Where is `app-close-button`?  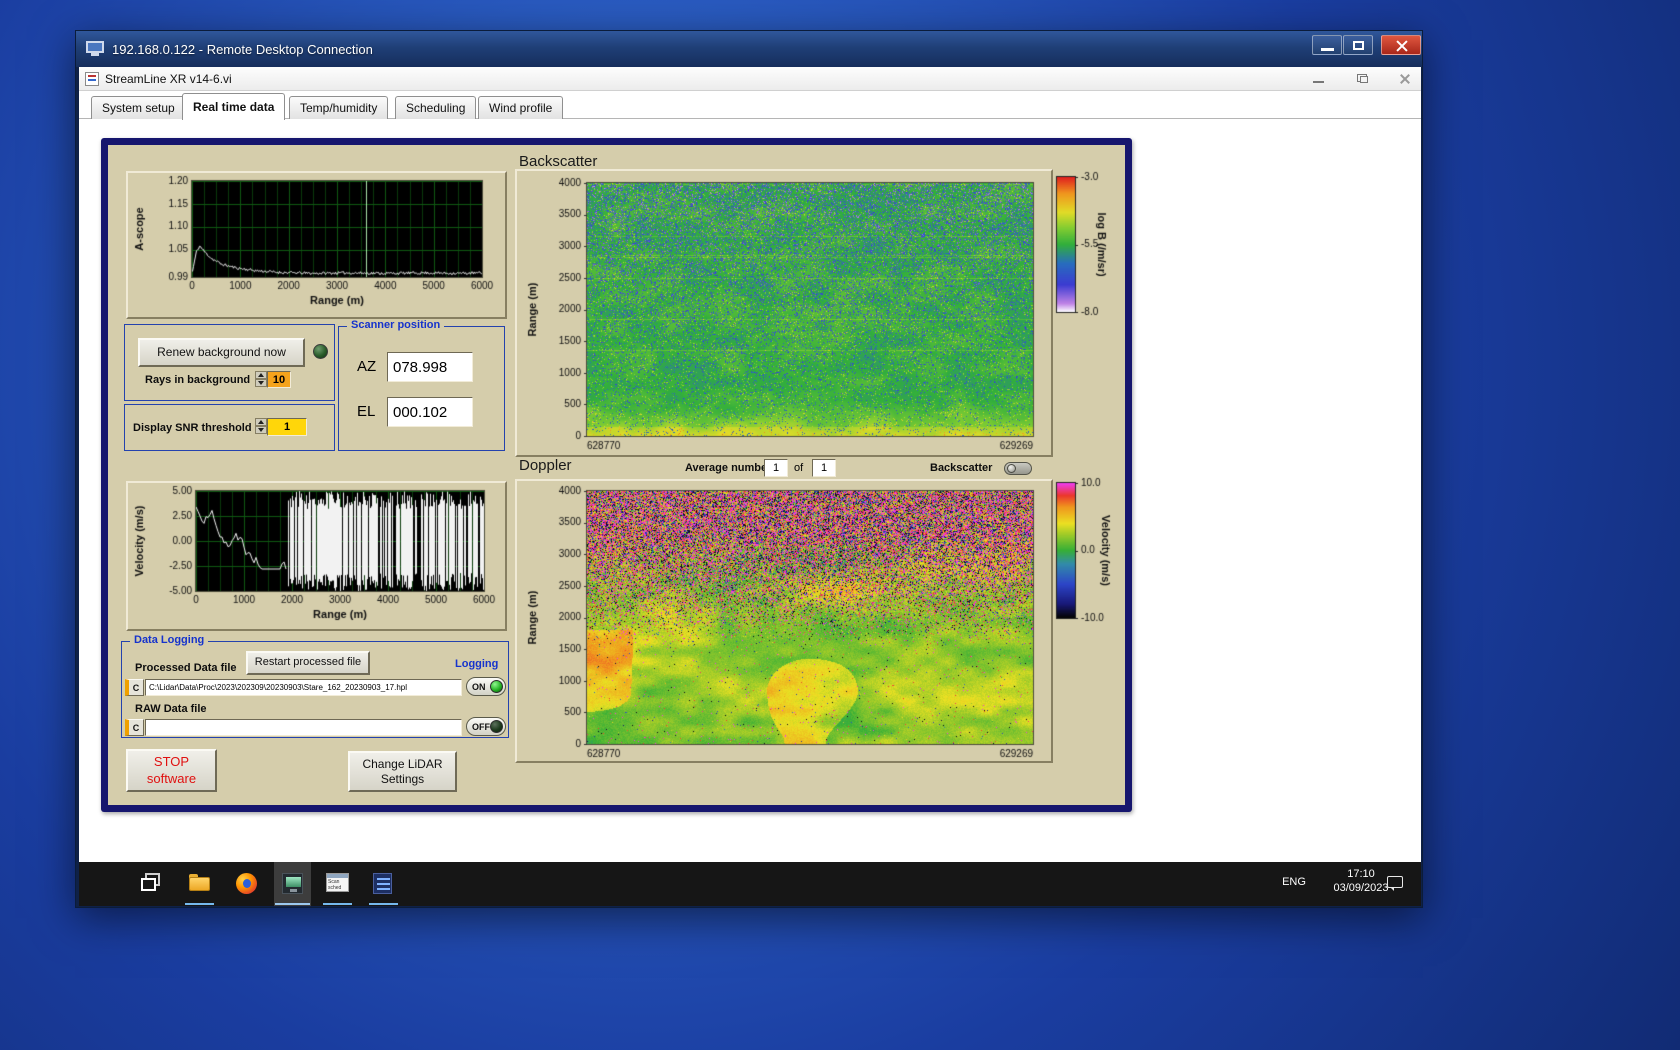 app-close-button is located at coordinates (1405, 79).